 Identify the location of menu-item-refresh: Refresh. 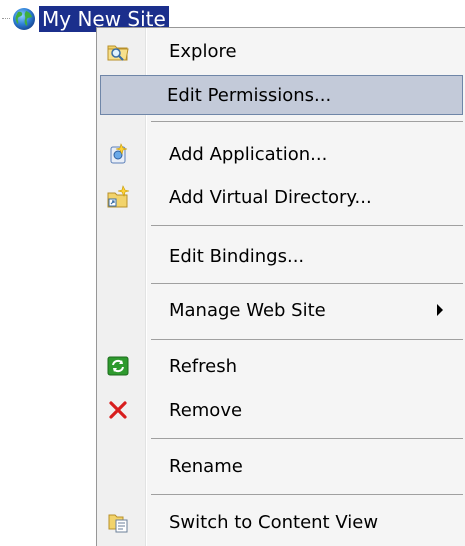
(282, 366).